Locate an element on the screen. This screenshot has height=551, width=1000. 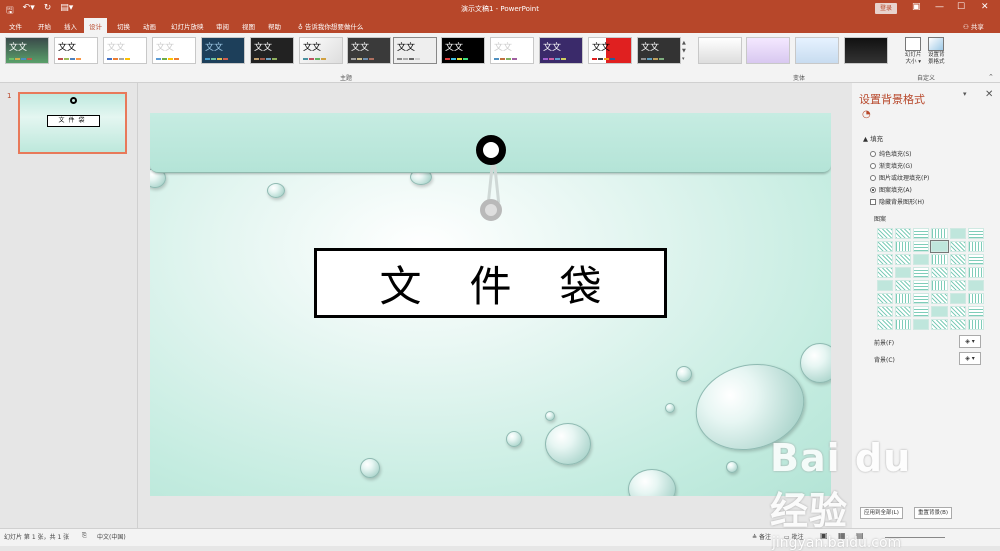
tab-home: 开始 is located at coordinates (44, 26).